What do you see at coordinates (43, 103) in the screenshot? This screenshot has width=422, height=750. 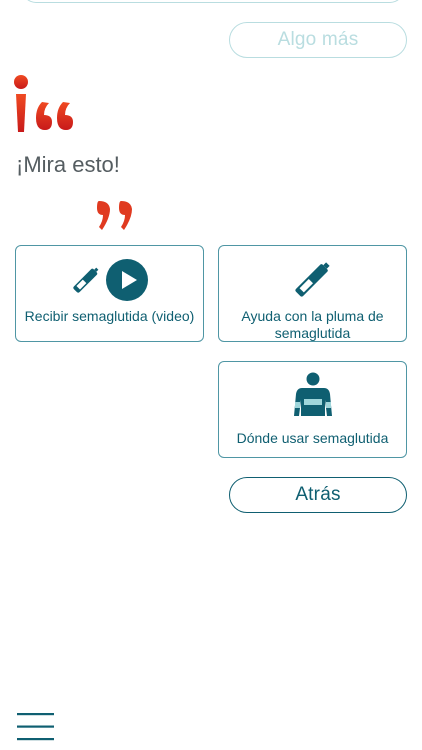 I see `exclamation-quote-icon` at bounding box center [43, 103].